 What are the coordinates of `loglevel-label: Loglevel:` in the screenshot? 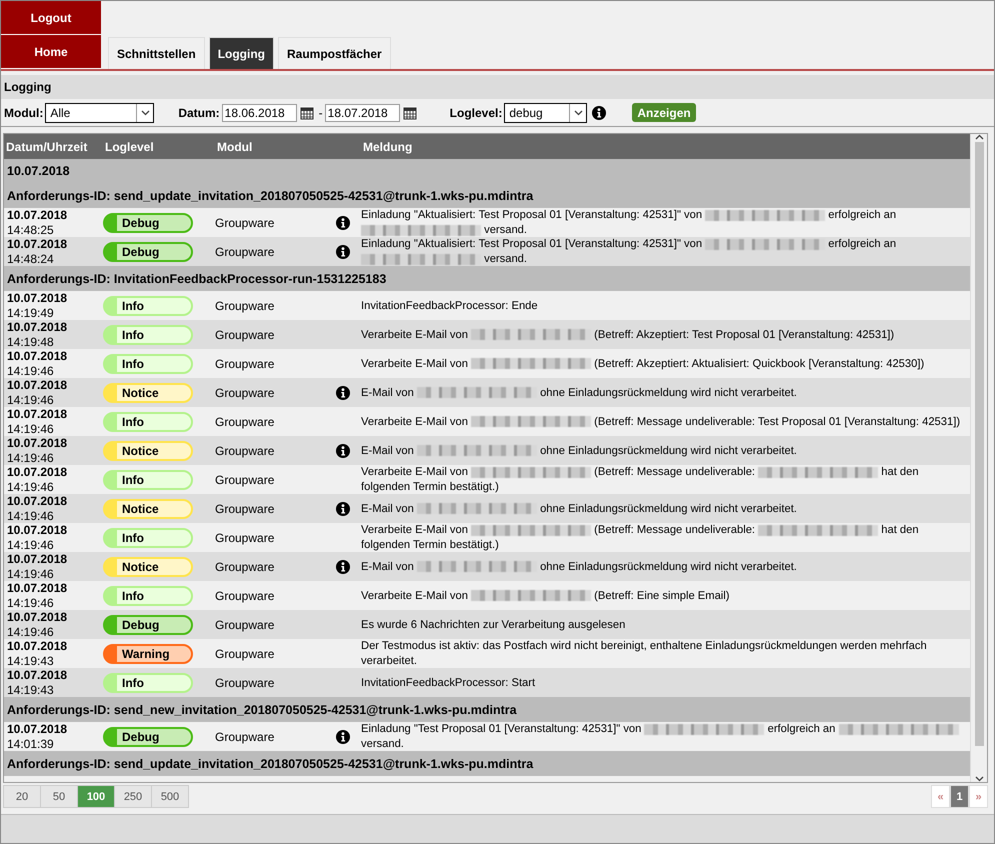 It's located at (476, 113).